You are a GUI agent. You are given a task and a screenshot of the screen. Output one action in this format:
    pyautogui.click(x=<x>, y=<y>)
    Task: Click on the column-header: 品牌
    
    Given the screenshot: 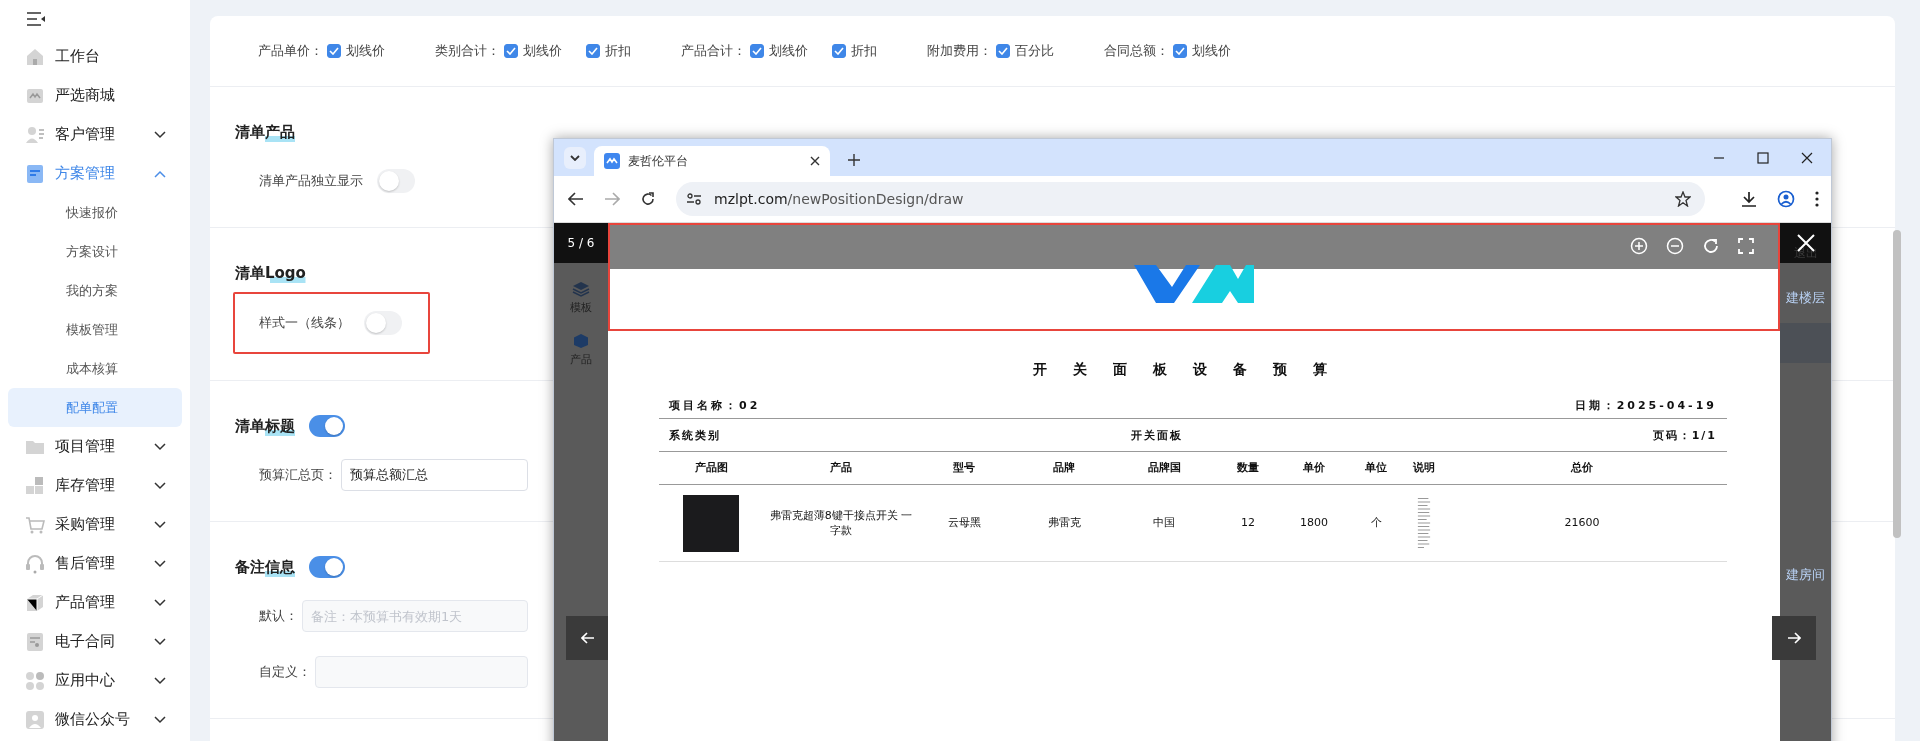 What is the action you would take?
    pyautogui.click(x=1064, y=468)
    